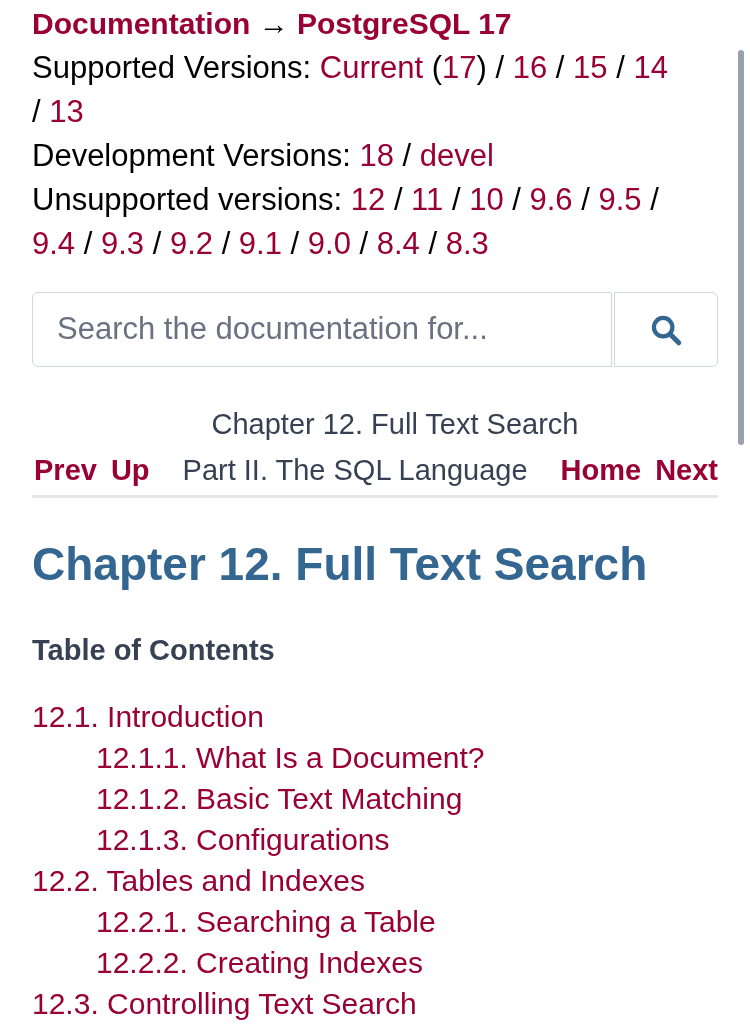 Image resolution: width=750 pixels, height=1030 pixels. What do you see at coordinates (130, 470) in the screenshot?
I see `up-link: Up` at bounding box center [130, 470].